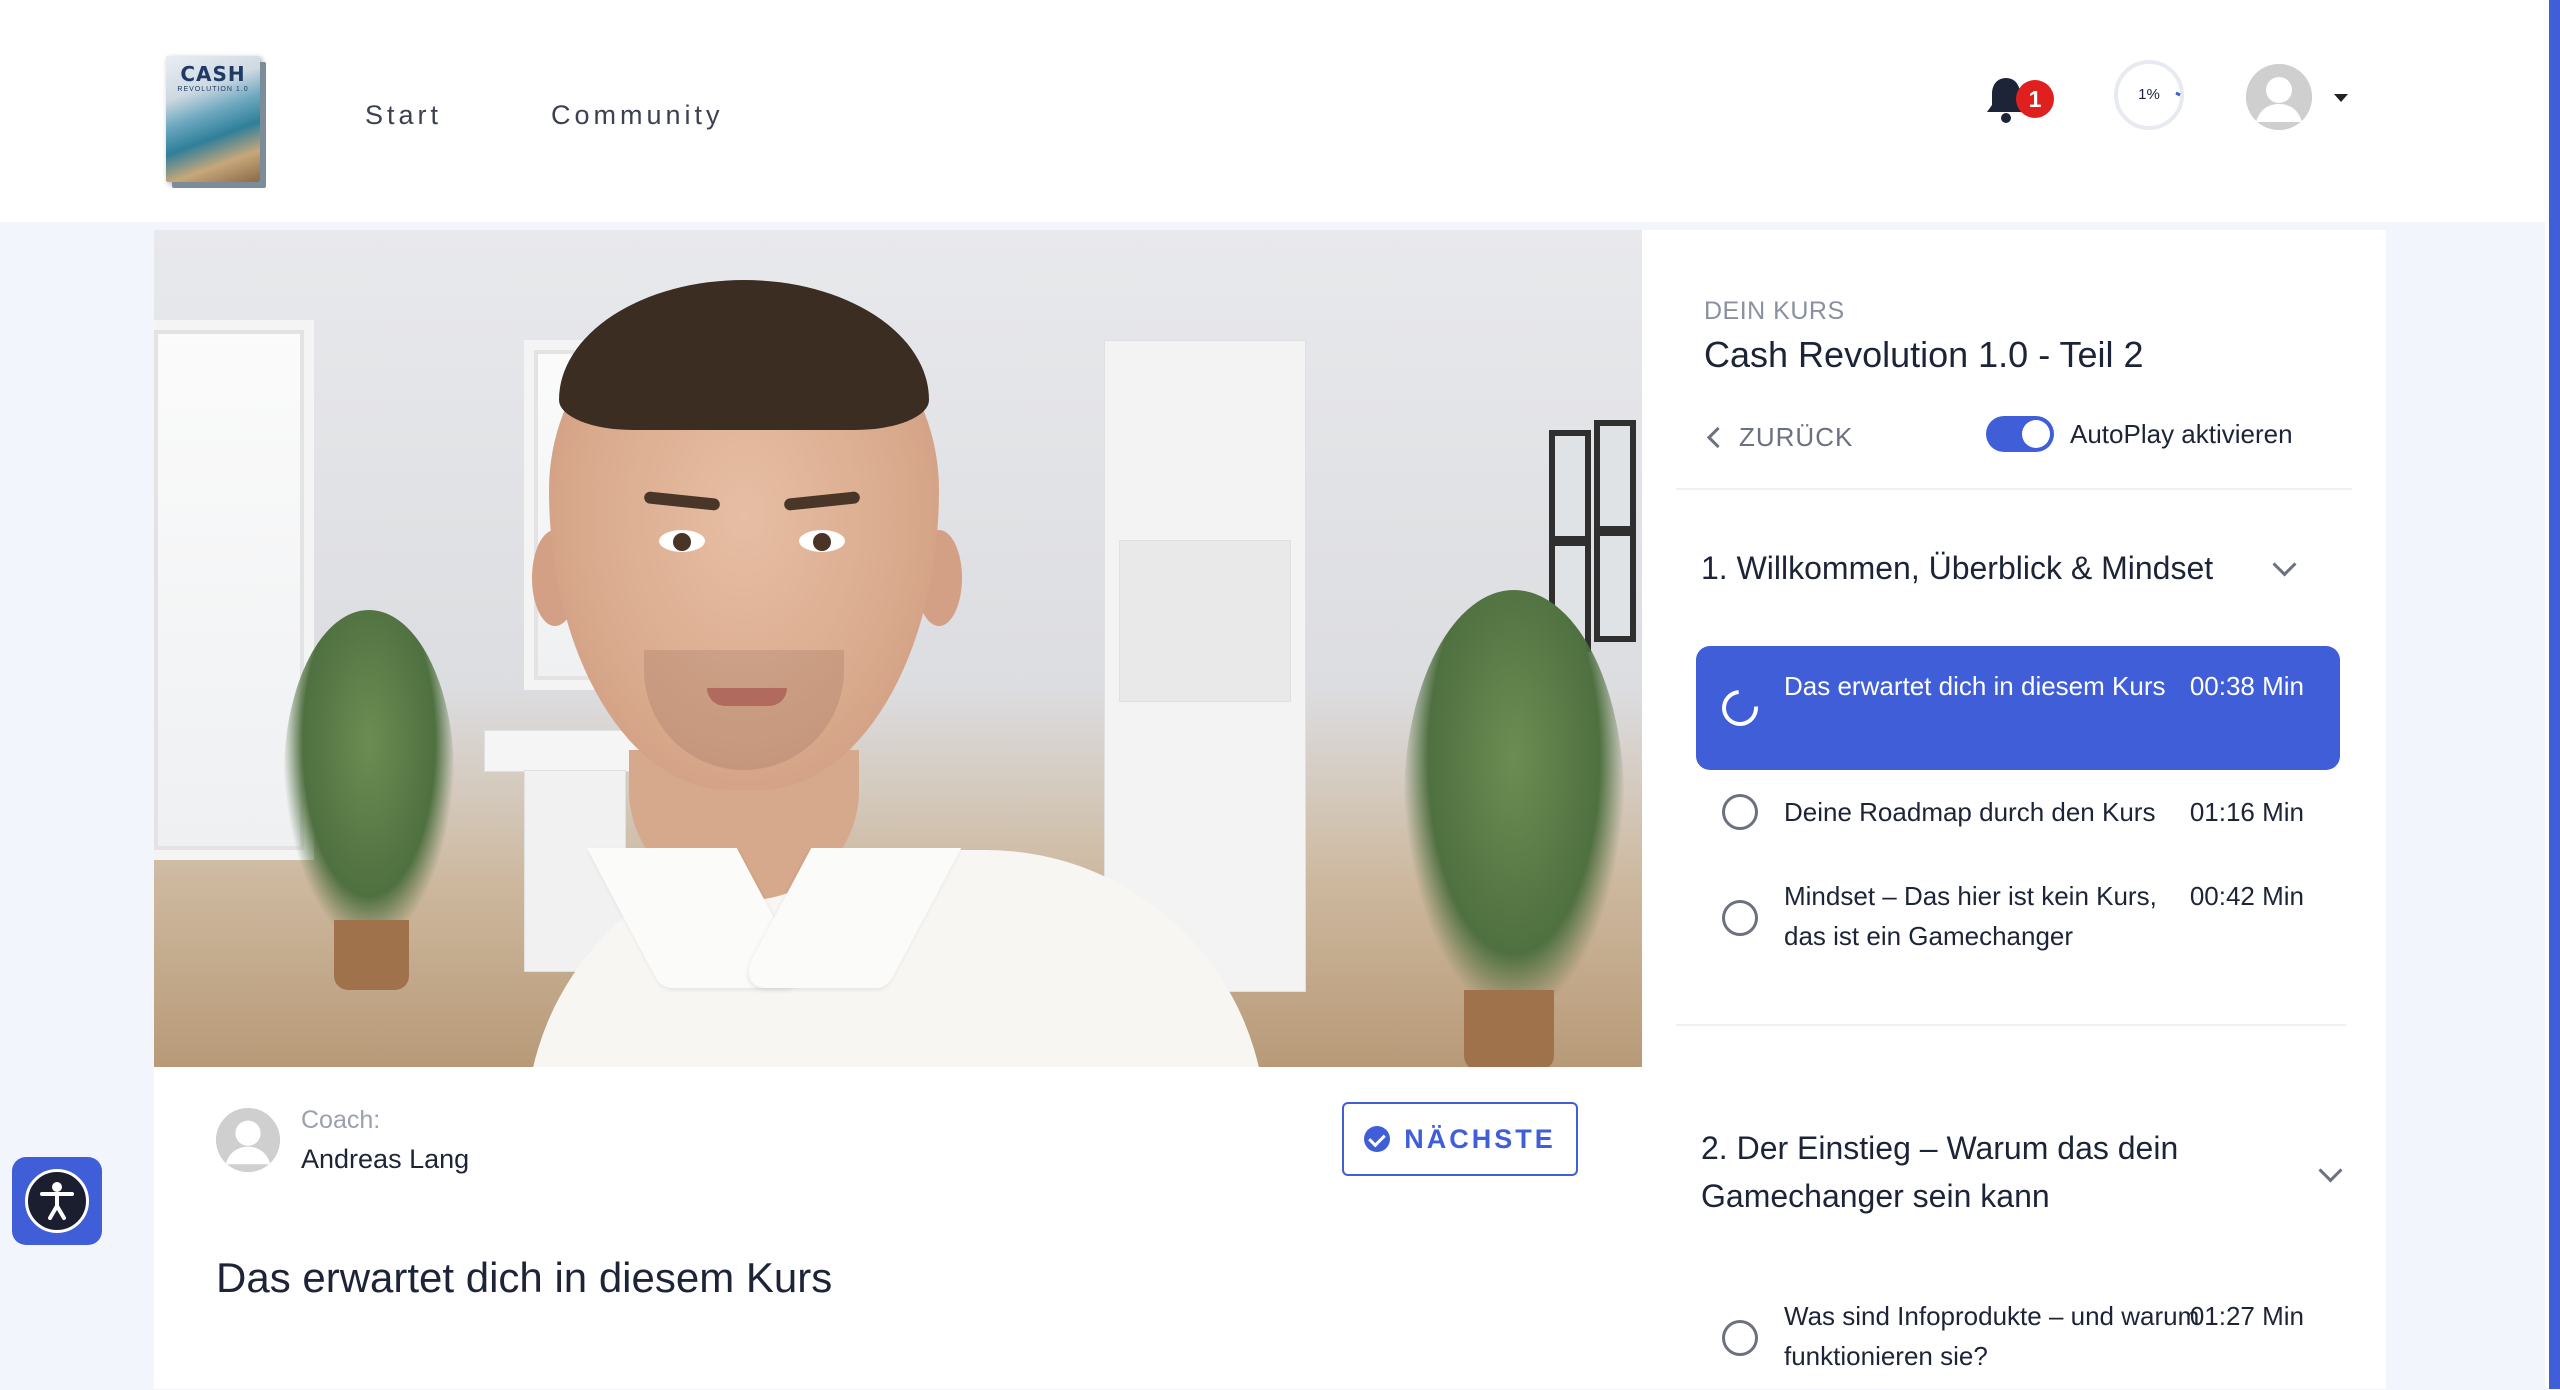 The height and width of the screenshot is (1390, 2560). Describe the element at coordinates (2246, 896) in the screenshot. I see `lesson-duration: 00:42 Min` at that location.